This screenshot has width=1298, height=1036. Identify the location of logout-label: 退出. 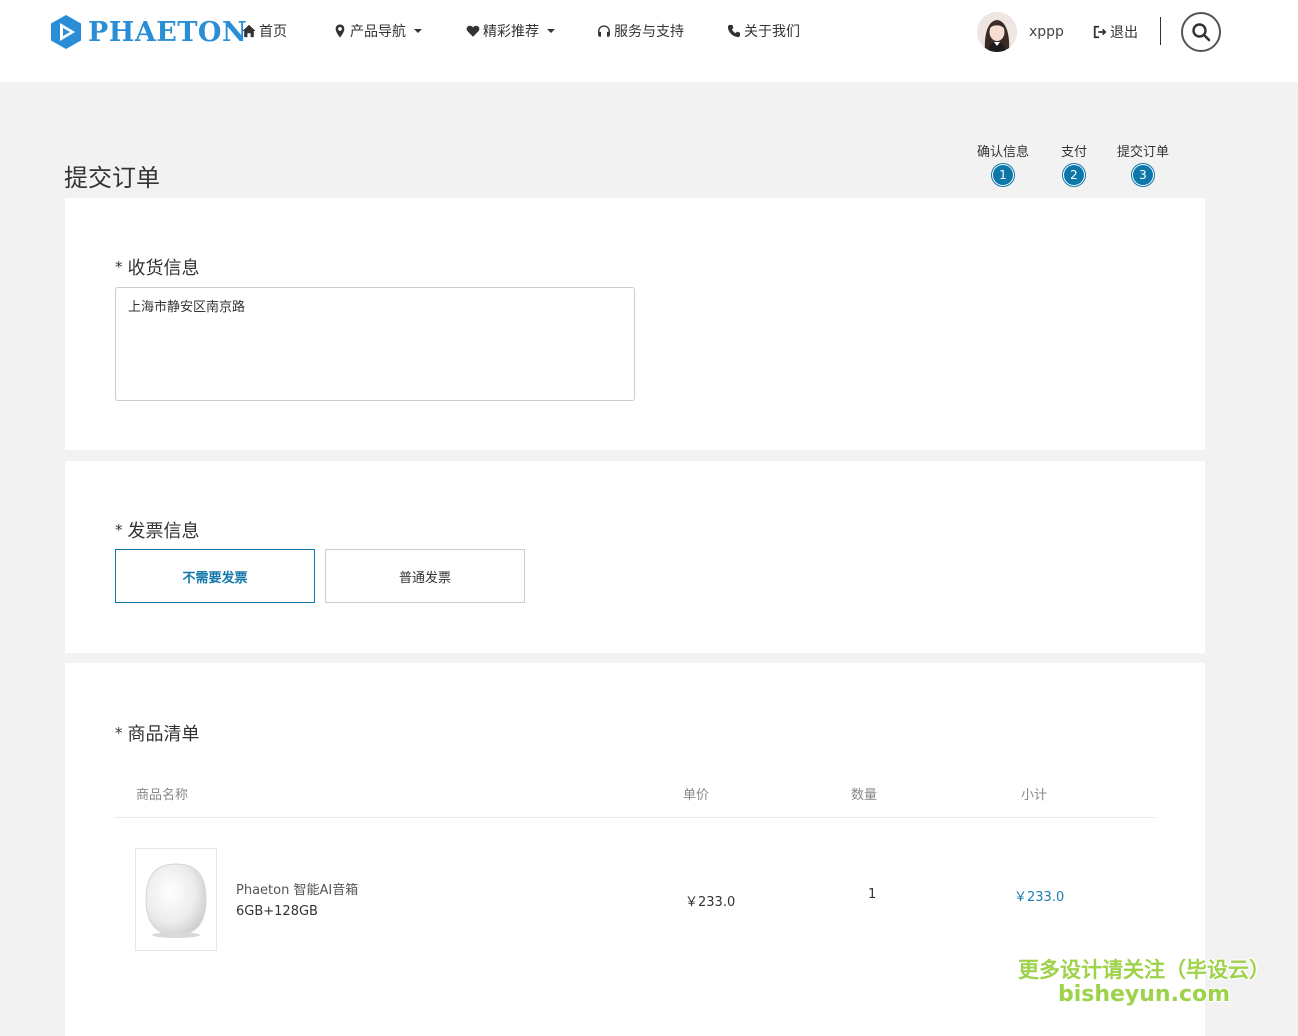
(1124, 33).